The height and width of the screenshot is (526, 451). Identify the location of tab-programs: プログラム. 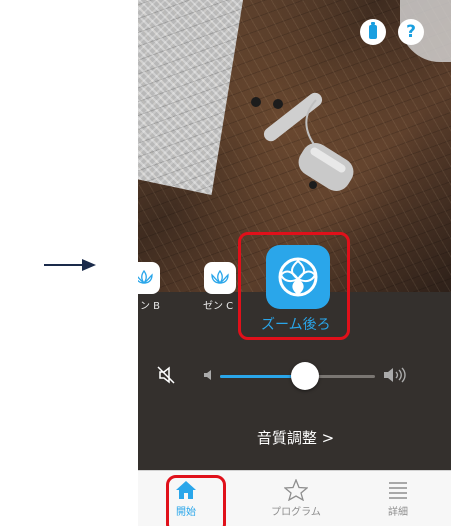
(296, 498).